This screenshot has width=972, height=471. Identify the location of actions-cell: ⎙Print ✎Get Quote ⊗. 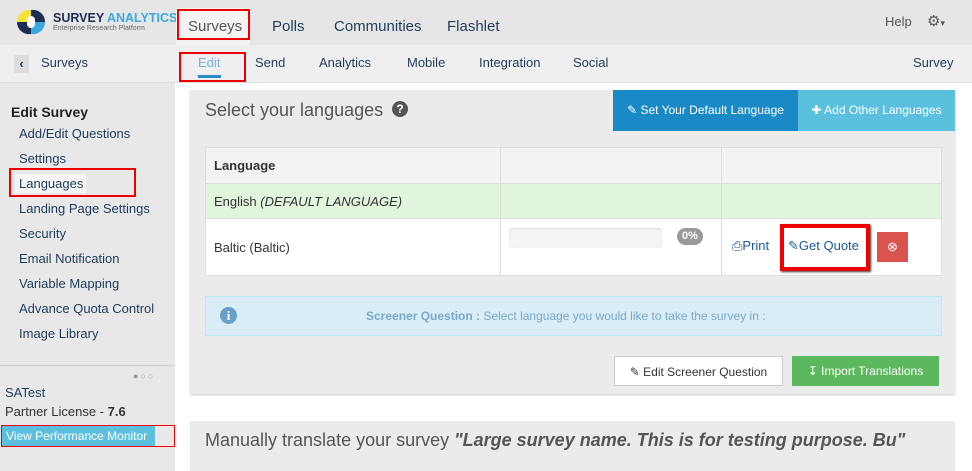
(831, 247).